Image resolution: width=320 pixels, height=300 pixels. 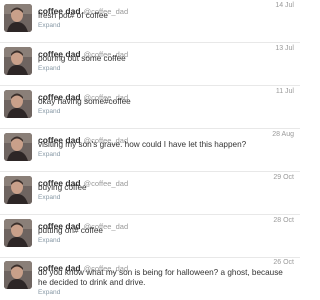 I want to click on tweet-text: pouring out some coffee, so click(x=82, y=58).